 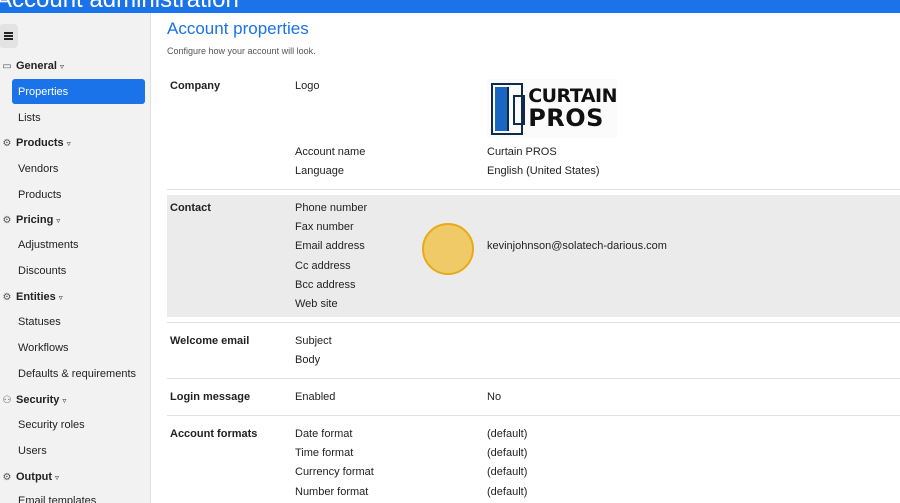 What do you see at coordinates (119, 6) in the screenshot?
I see `app-title: Account administration` at bounding box center [119, 6].